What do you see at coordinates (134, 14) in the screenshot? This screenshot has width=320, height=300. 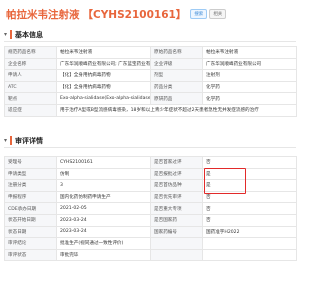 I see `registration-code: 【CYHS2100161】` at bounding box center [134, 14].